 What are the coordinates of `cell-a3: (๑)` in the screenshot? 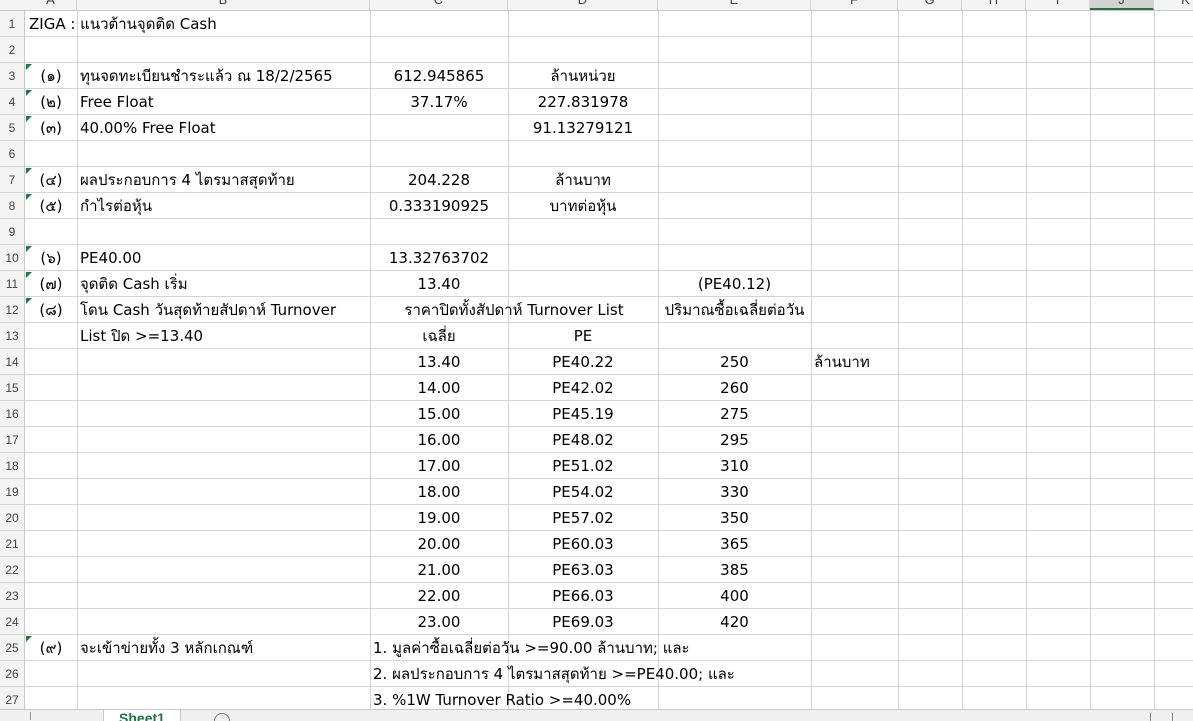 It's located at (51, 76).